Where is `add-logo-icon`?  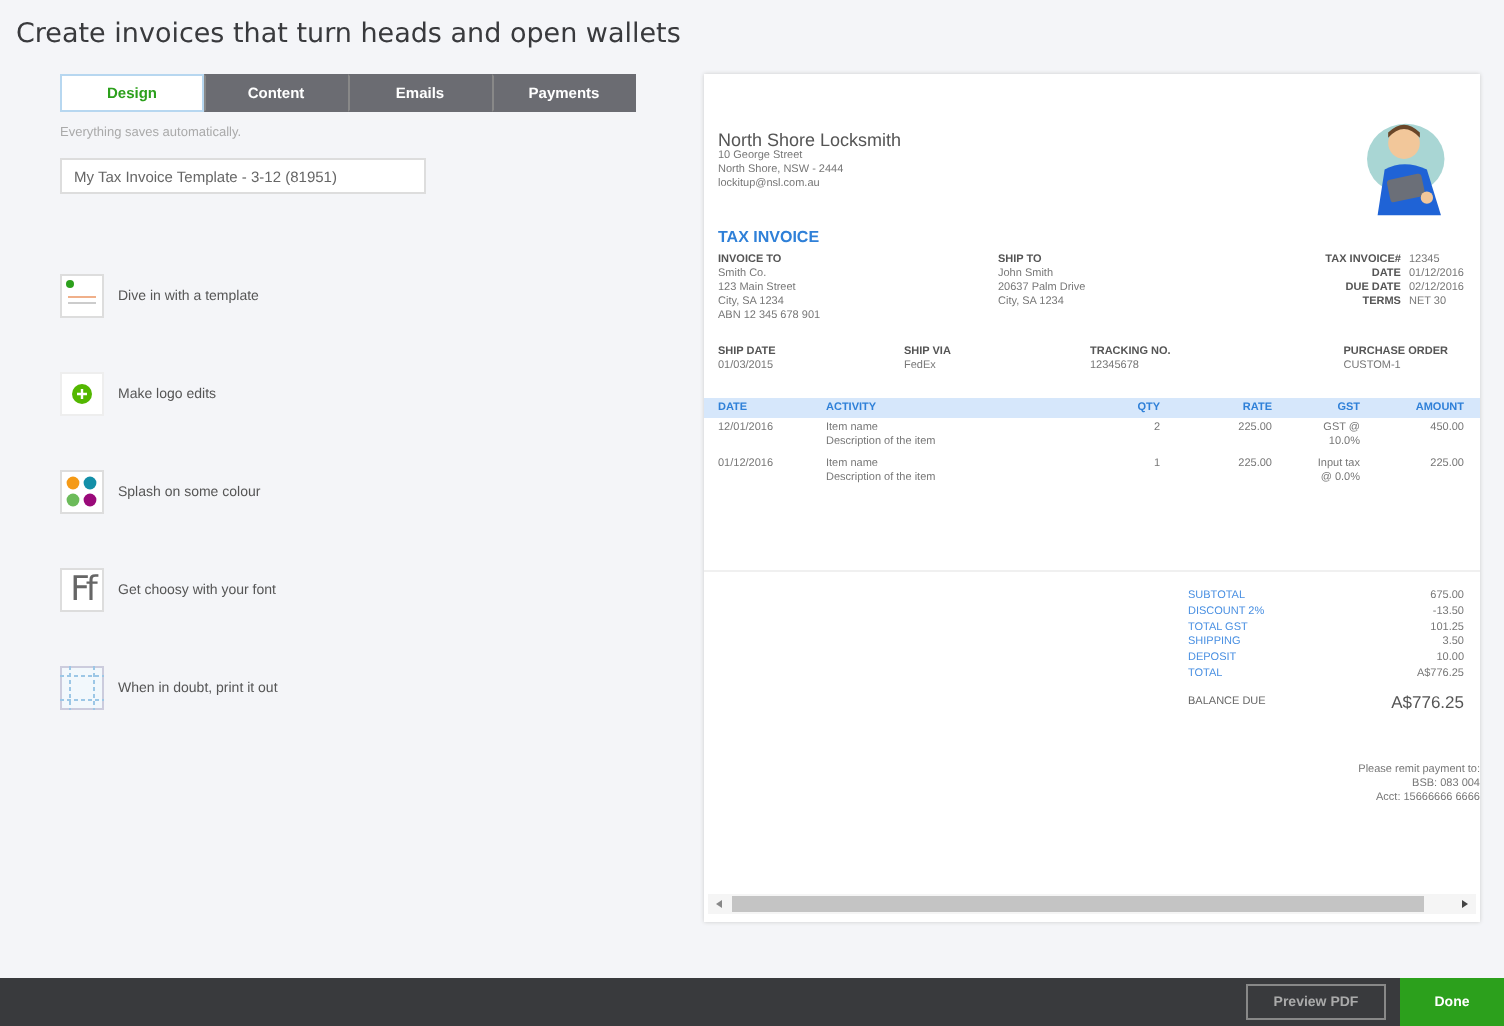
add-logo-icon is located at coordinates (82, 394).